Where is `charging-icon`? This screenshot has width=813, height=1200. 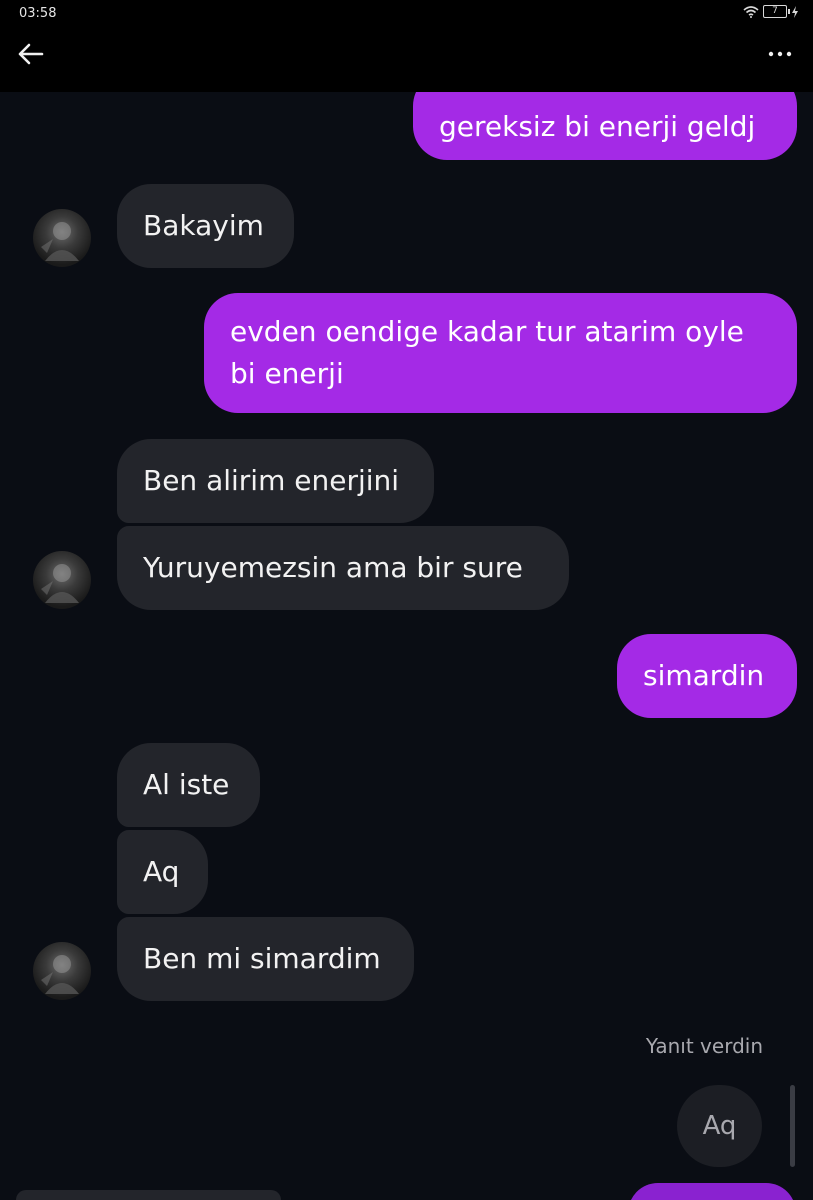 charging-icon is located at coordinates (795, 11).